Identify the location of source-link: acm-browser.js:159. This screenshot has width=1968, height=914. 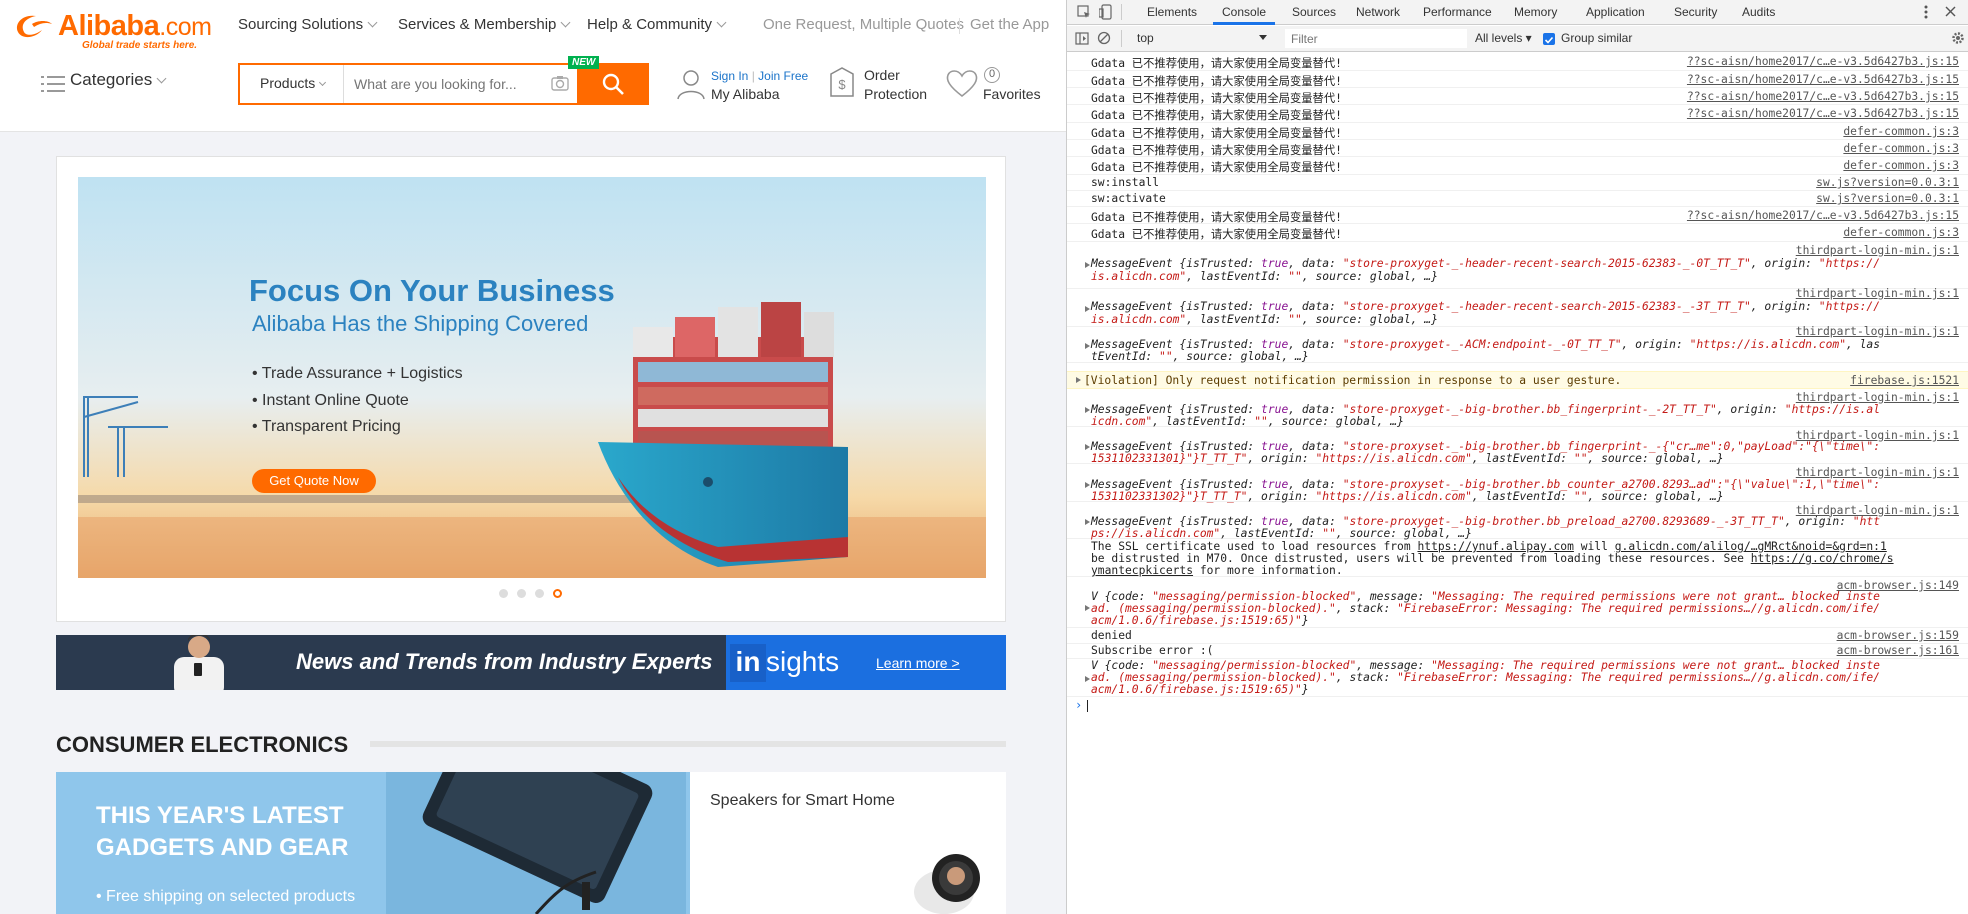
(1898, 635).